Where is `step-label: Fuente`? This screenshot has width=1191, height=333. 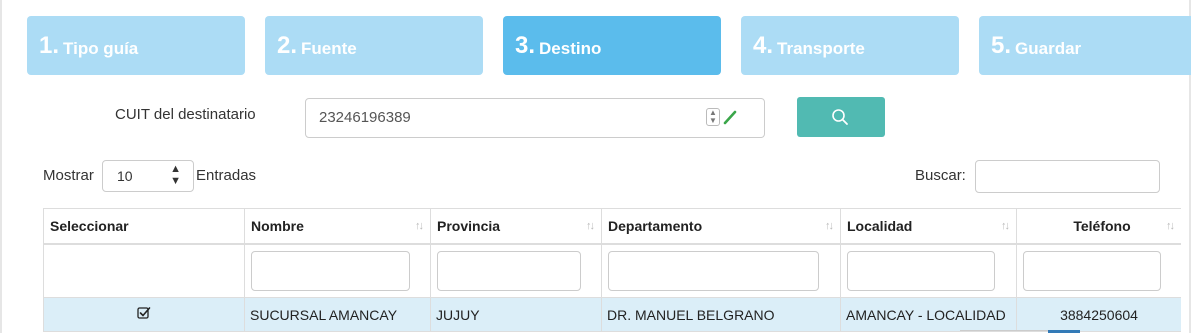
step-label: Fuente is located at coordinates (329, 48).